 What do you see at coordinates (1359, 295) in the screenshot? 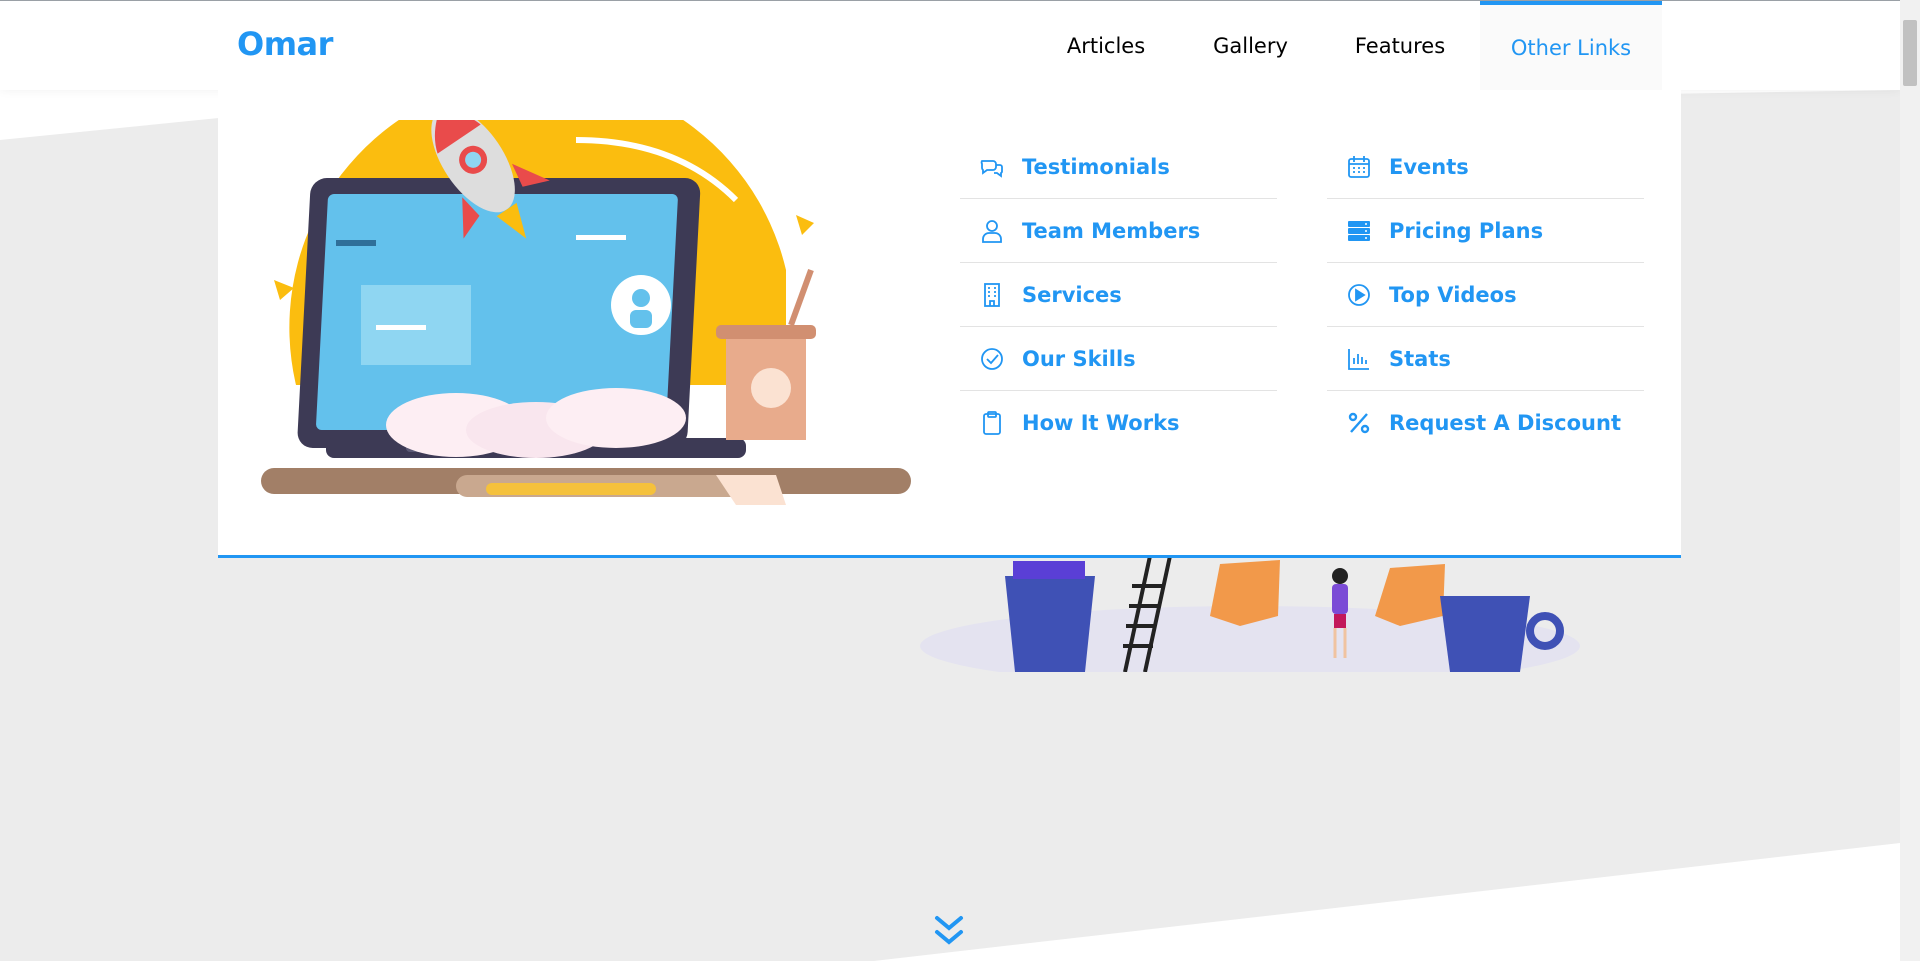
I see `play-circle-icon` at bounding box center [1359, 295].